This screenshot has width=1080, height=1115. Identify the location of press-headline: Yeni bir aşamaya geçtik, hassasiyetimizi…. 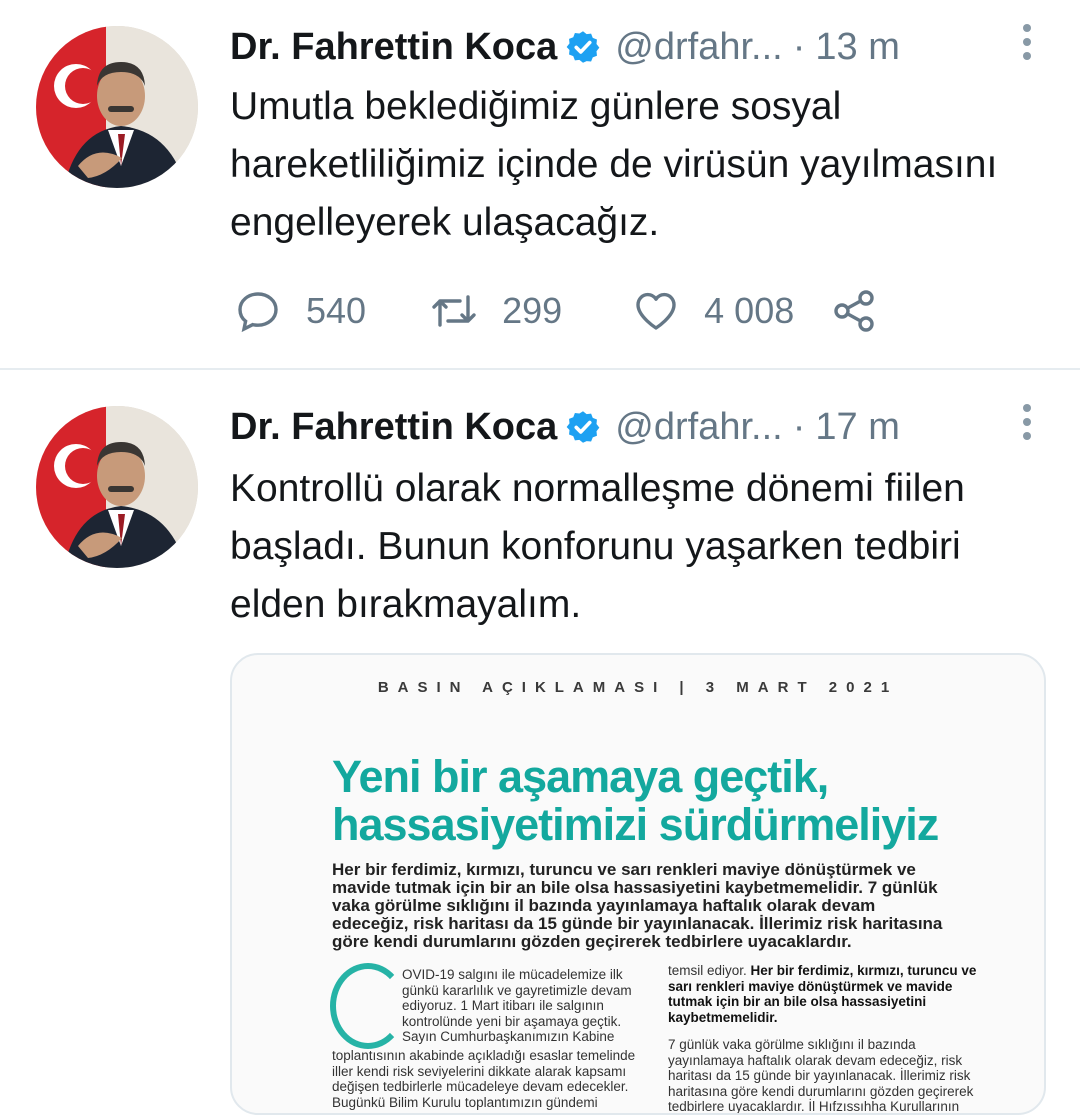
(635, 800).